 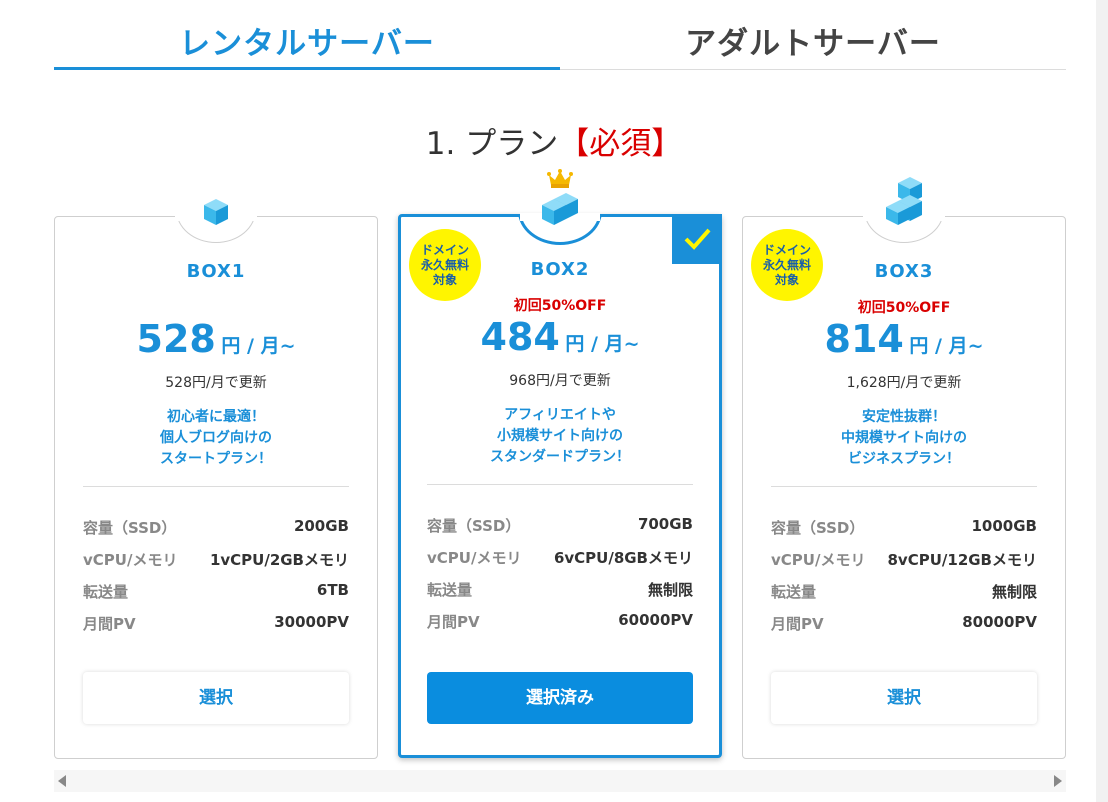 I want to click on desc-line: スタンダードプラン！, so click(x=560, y=457).